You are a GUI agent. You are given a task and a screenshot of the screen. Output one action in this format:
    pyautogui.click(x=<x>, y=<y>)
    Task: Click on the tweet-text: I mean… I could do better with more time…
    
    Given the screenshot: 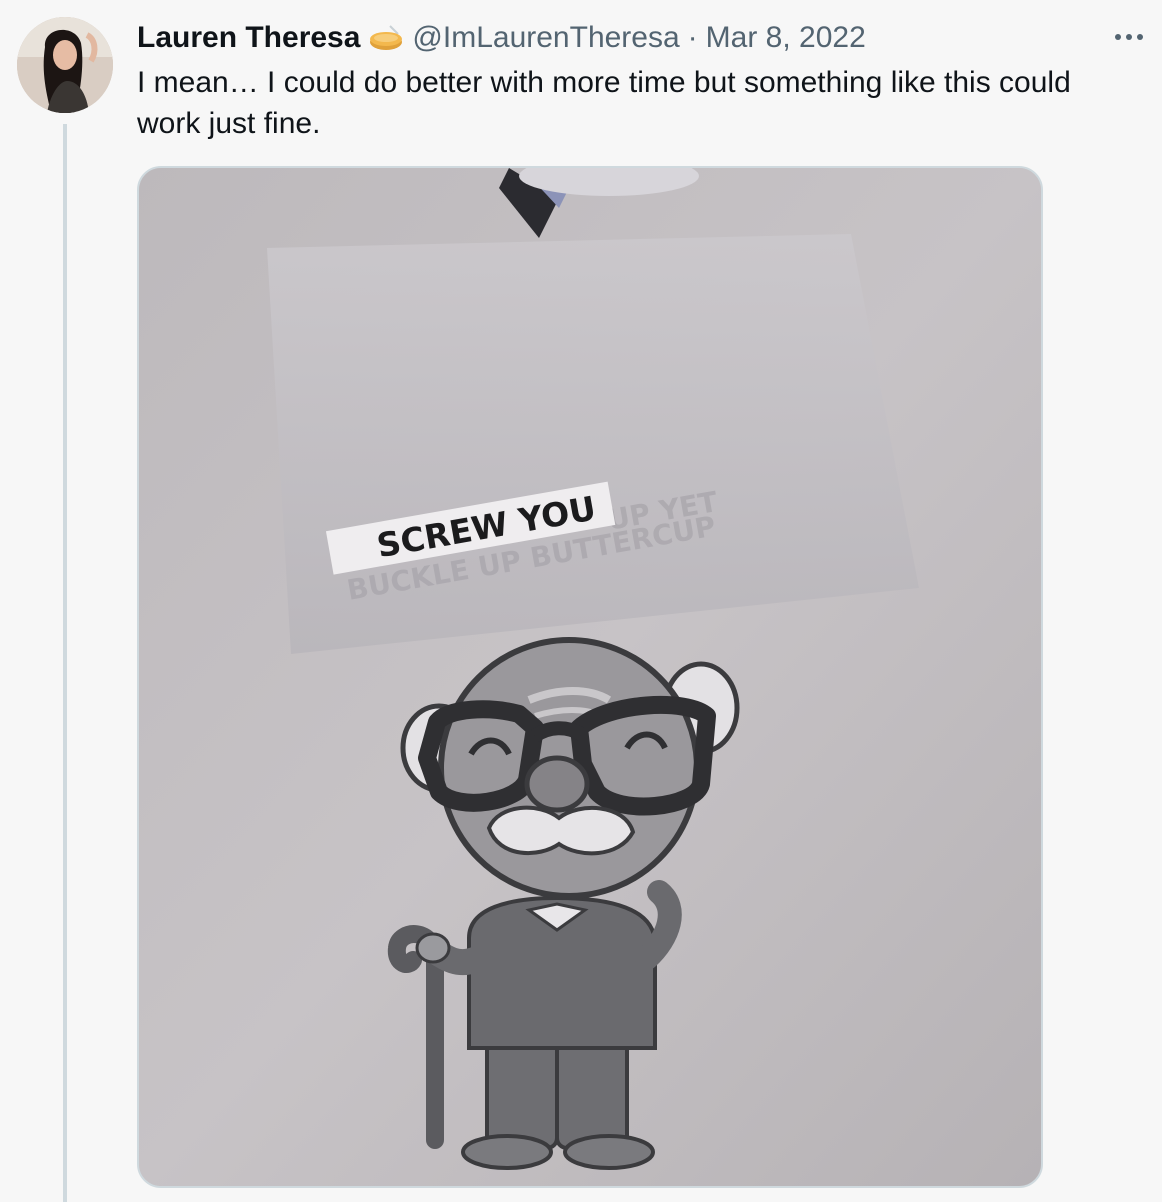 What is the action you would take?
    pyautogui.click(x=604, y=103)
    